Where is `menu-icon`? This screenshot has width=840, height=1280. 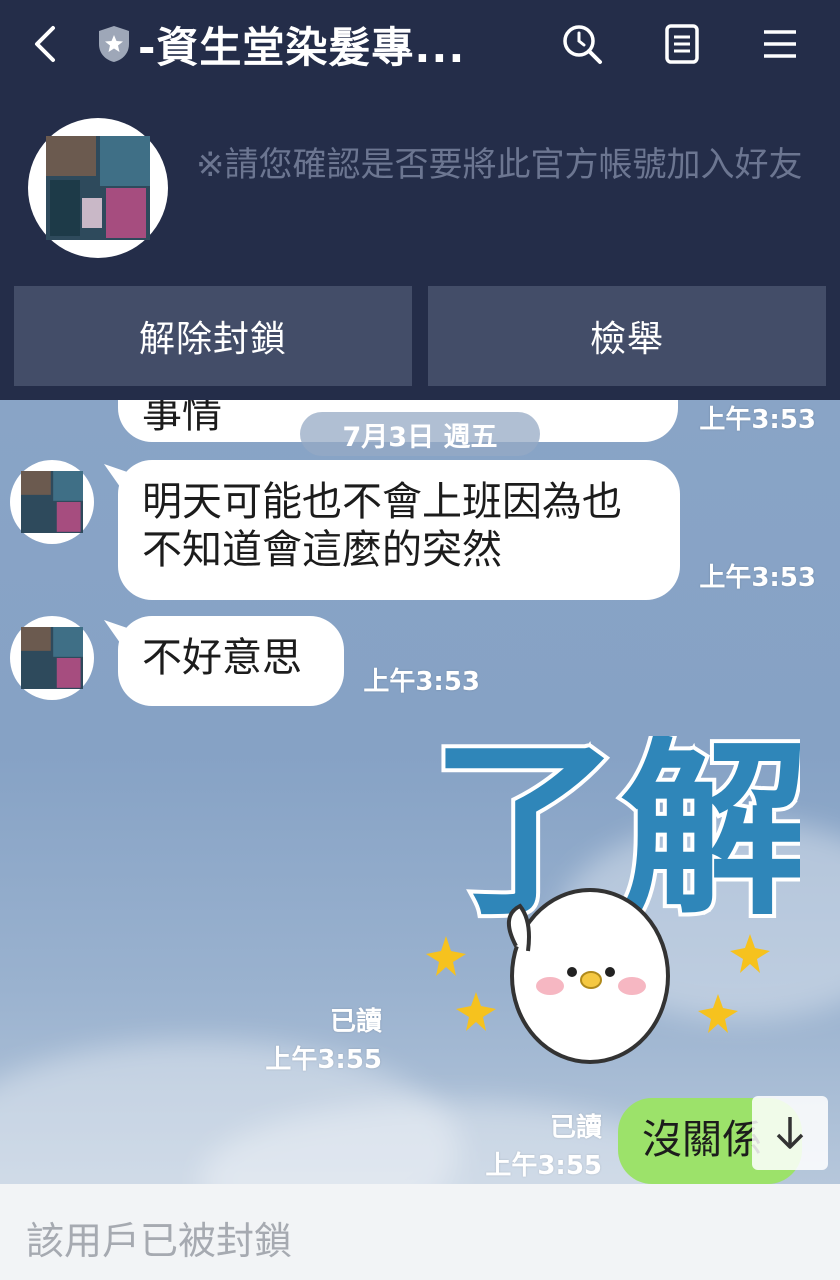
menu-icon is located at coordinates (780, 44).